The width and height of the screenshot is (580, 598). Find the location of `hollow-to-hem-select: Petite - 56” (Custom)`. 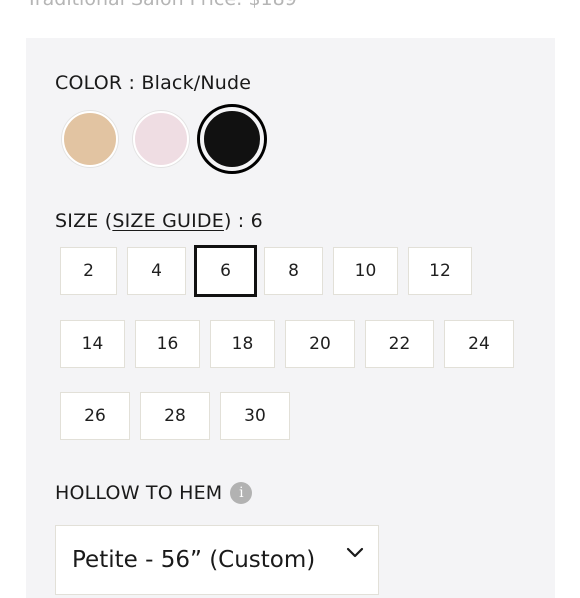

hollow-to-hem-select: Petite - 56” (Custom) is located at coordinates (217, 560).